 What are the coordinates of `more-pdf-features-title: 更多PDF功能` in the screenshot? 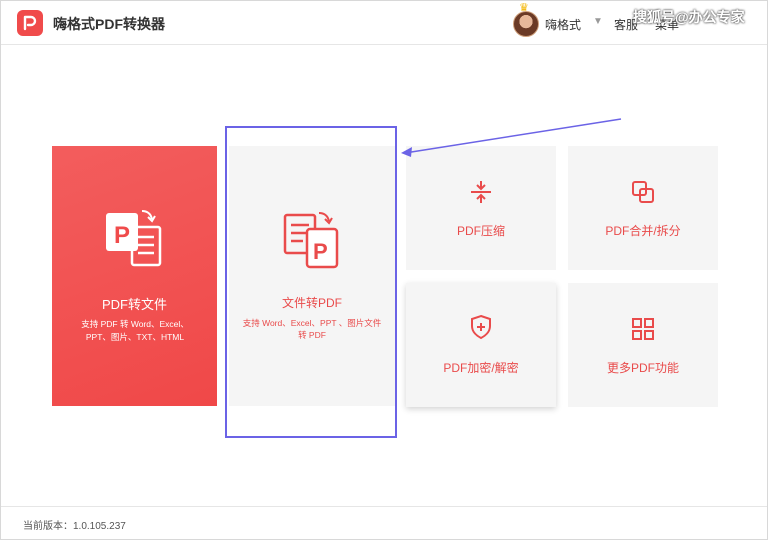 It's located at (642, 368).